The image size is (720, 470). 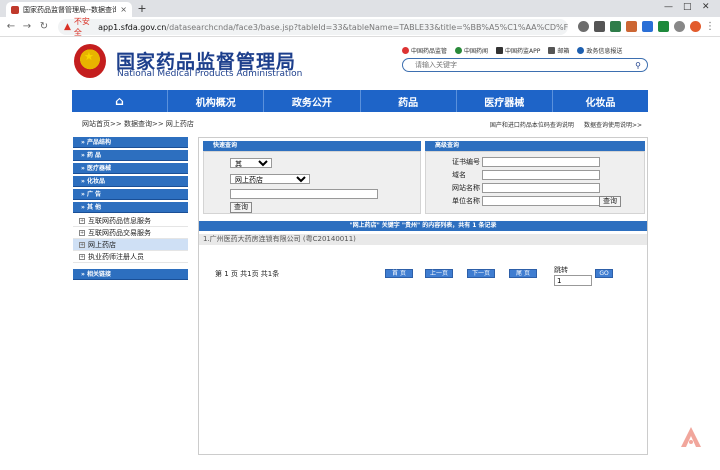 I want to click on sidebar-item-label: 互联网药品交易服务, so click(x=119, y=232).